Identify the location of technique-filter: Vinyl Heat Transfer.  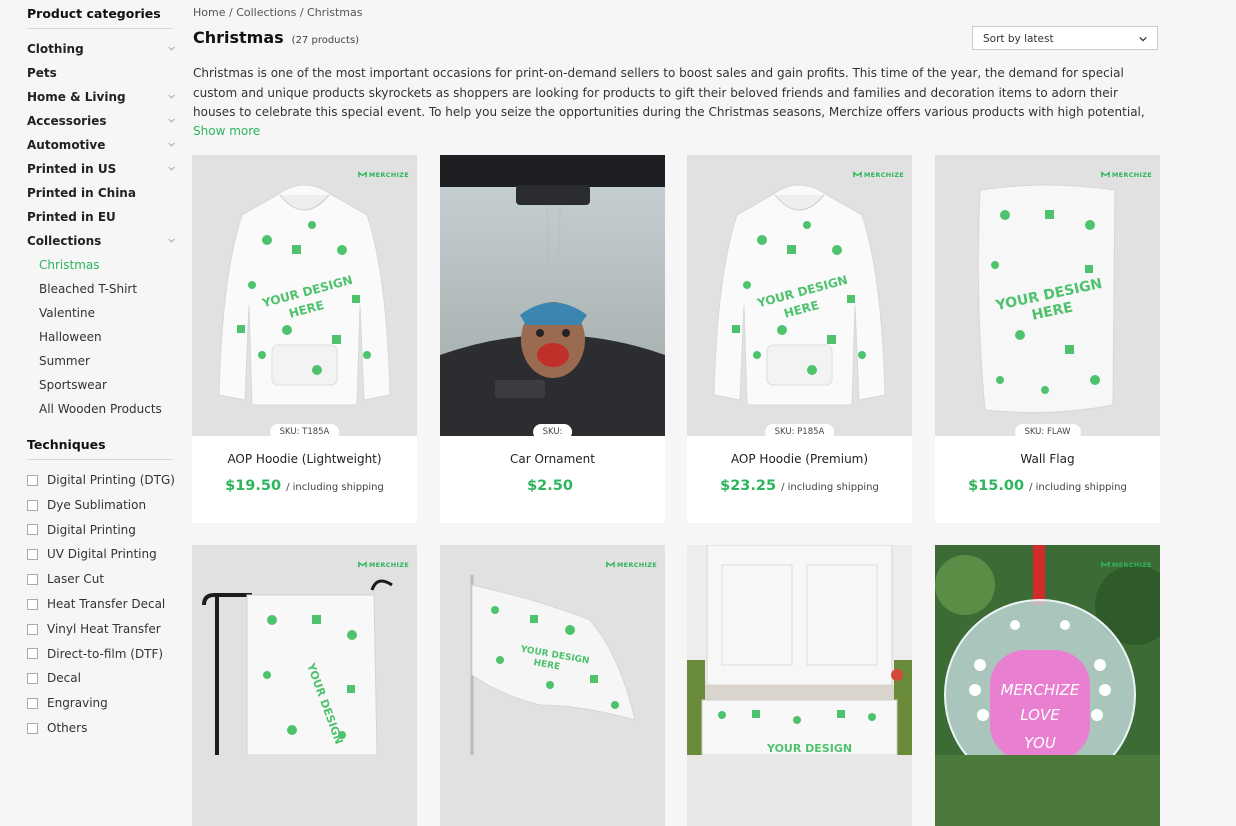
(101, 629).